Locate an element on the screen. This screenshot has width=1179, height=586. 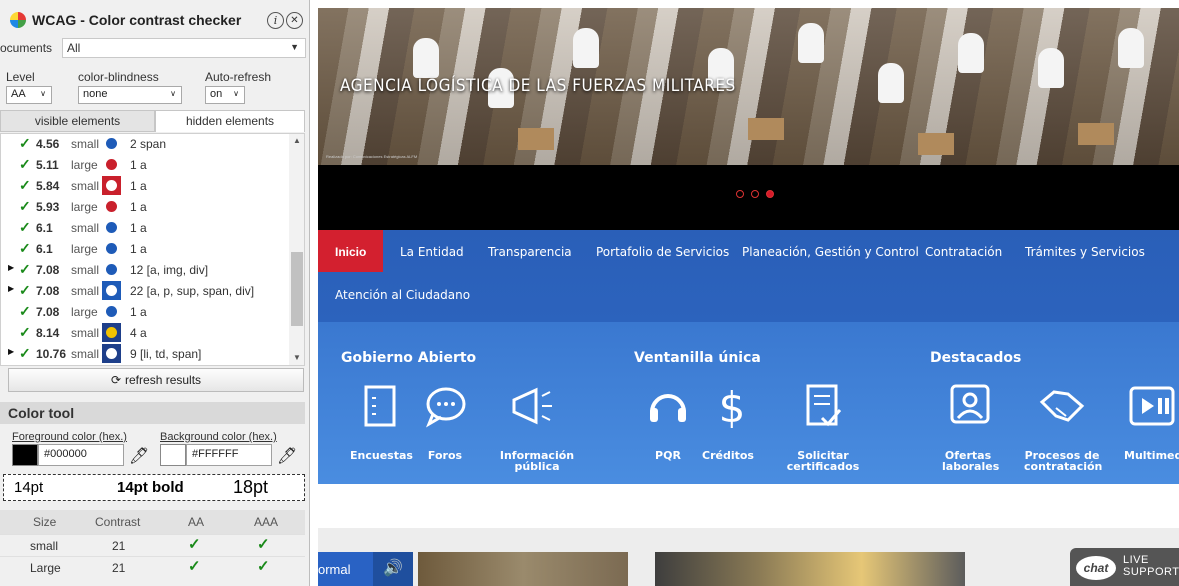
scroll-thumb is located at coordinates (297, 289).